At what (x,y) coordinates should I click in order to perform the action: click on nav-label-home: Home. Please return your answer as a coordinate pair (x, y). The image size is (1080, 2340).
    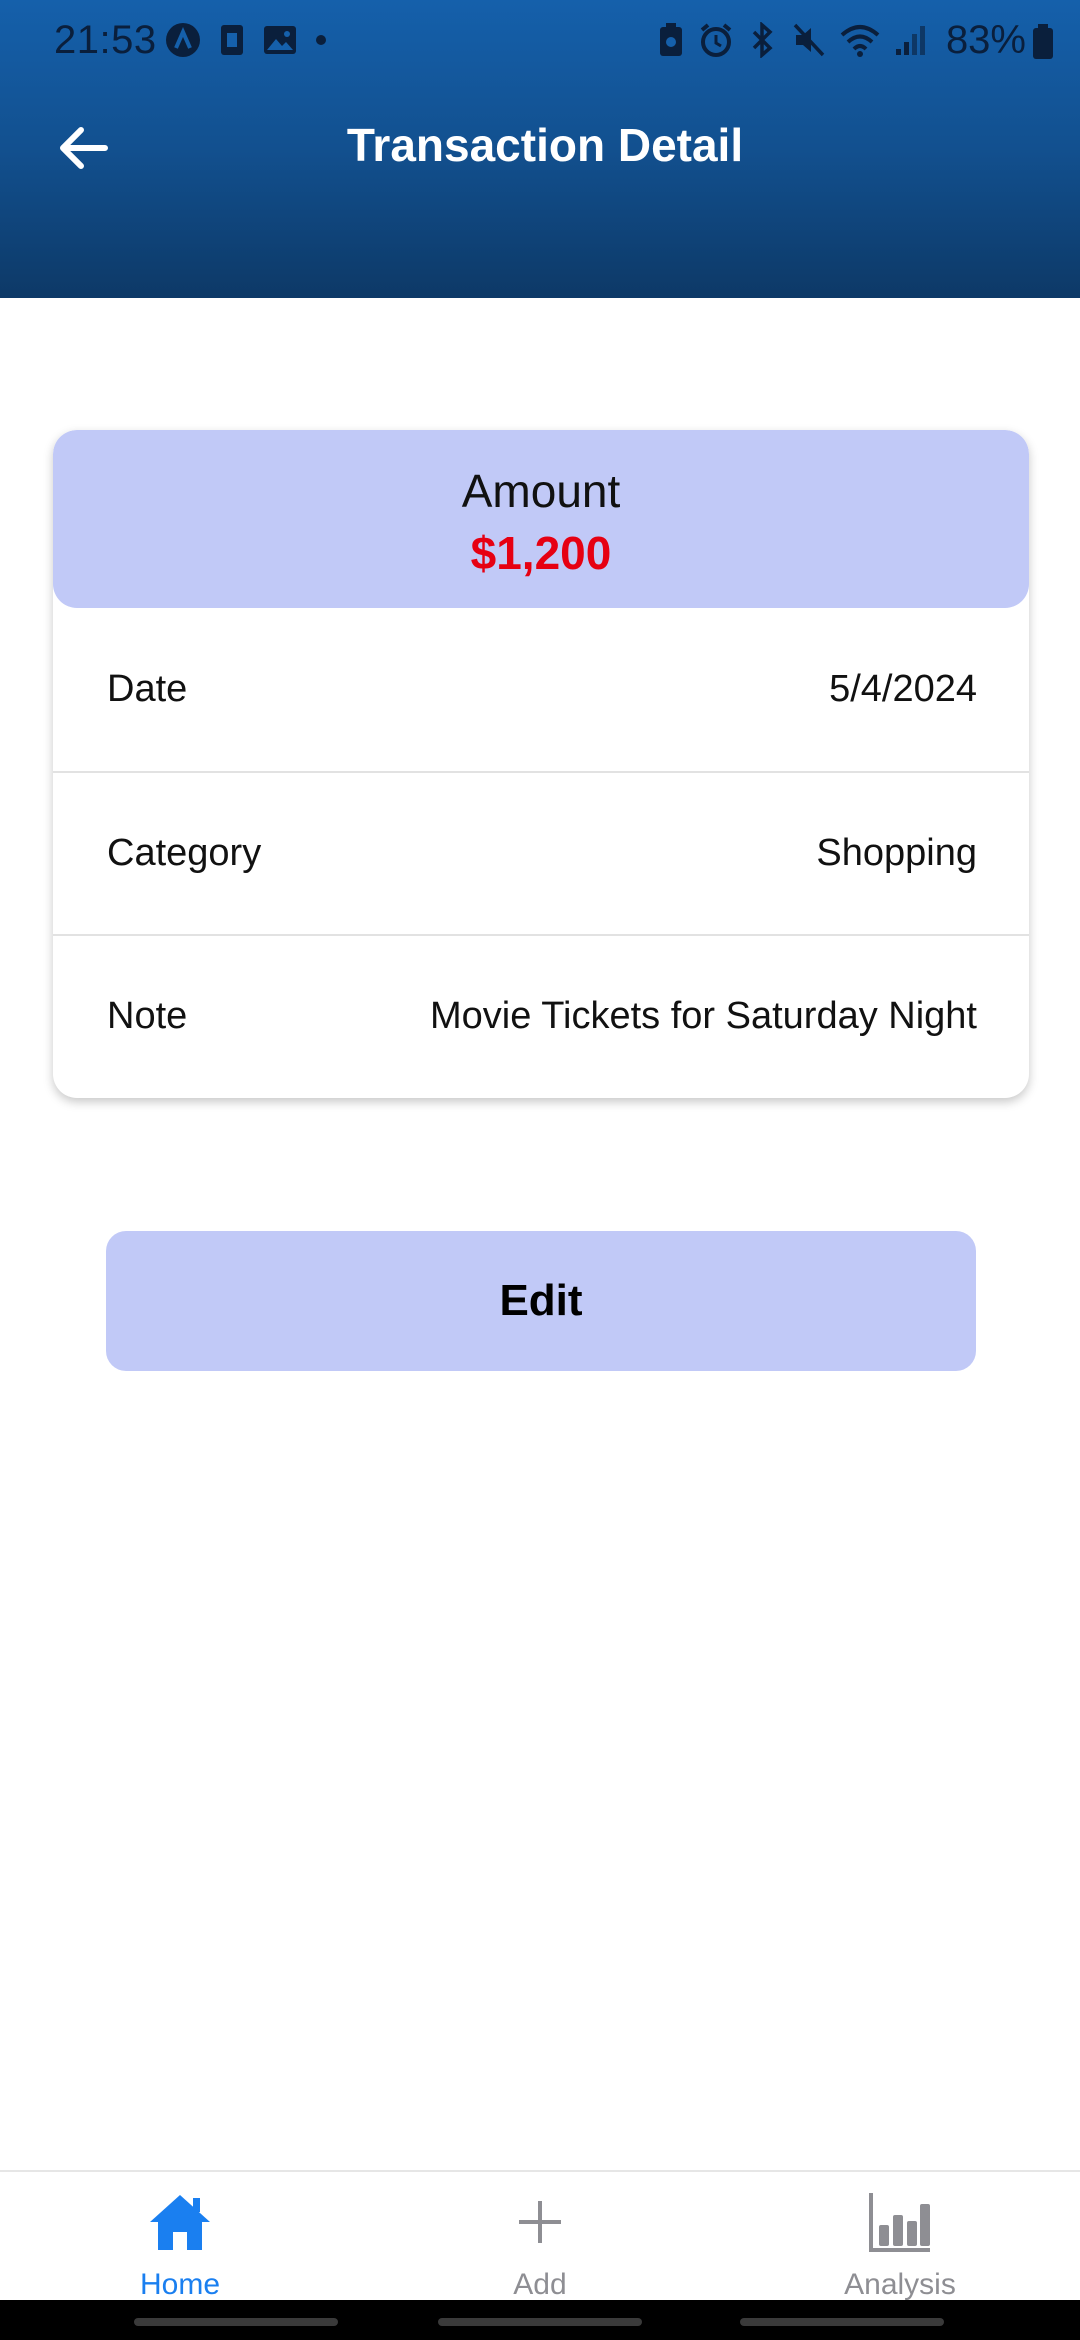
    Looking at the image, I should click on (180, 2284).